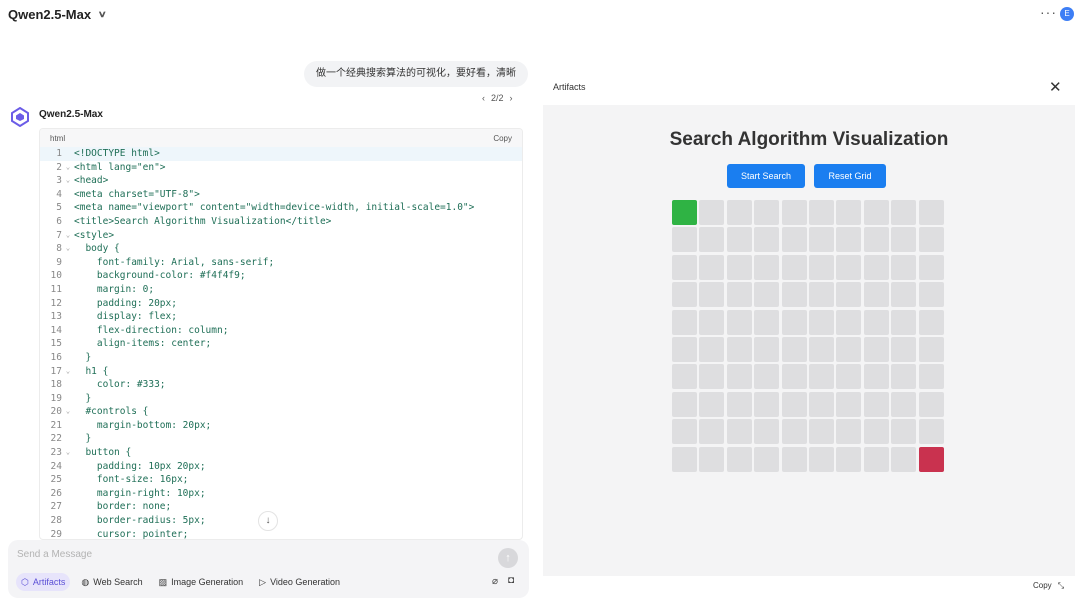  What do you see at coordinates (111, 582) in the screenshot?
I see `tool-web-search: ◍ Web Search` at bounding box center [111, 582].